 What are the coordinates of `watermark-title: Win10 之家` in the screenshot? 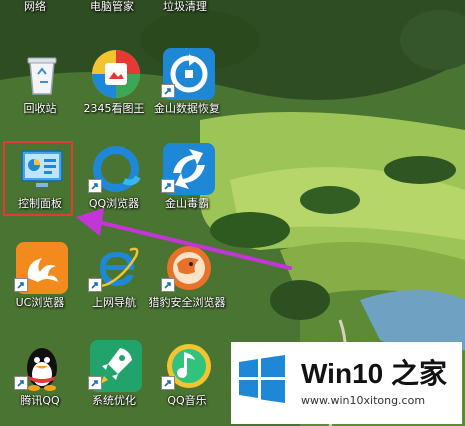 It's located at (374, 373).